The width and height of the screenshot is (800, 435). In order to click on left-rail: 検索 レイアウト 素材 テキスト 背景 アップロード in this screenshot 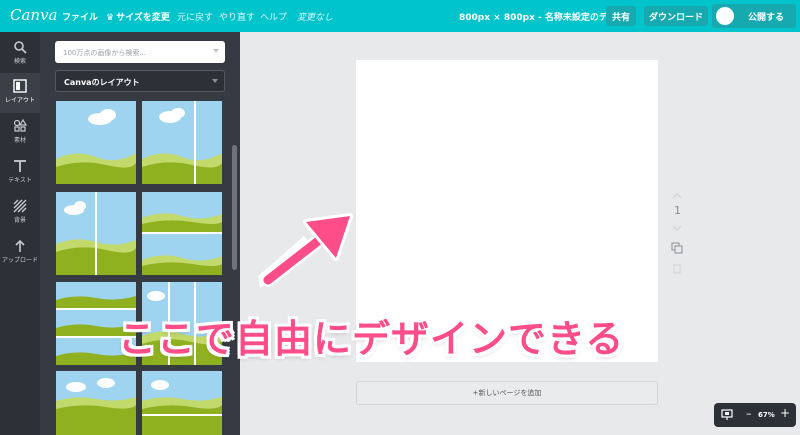, I will do `click(20, 233)`.